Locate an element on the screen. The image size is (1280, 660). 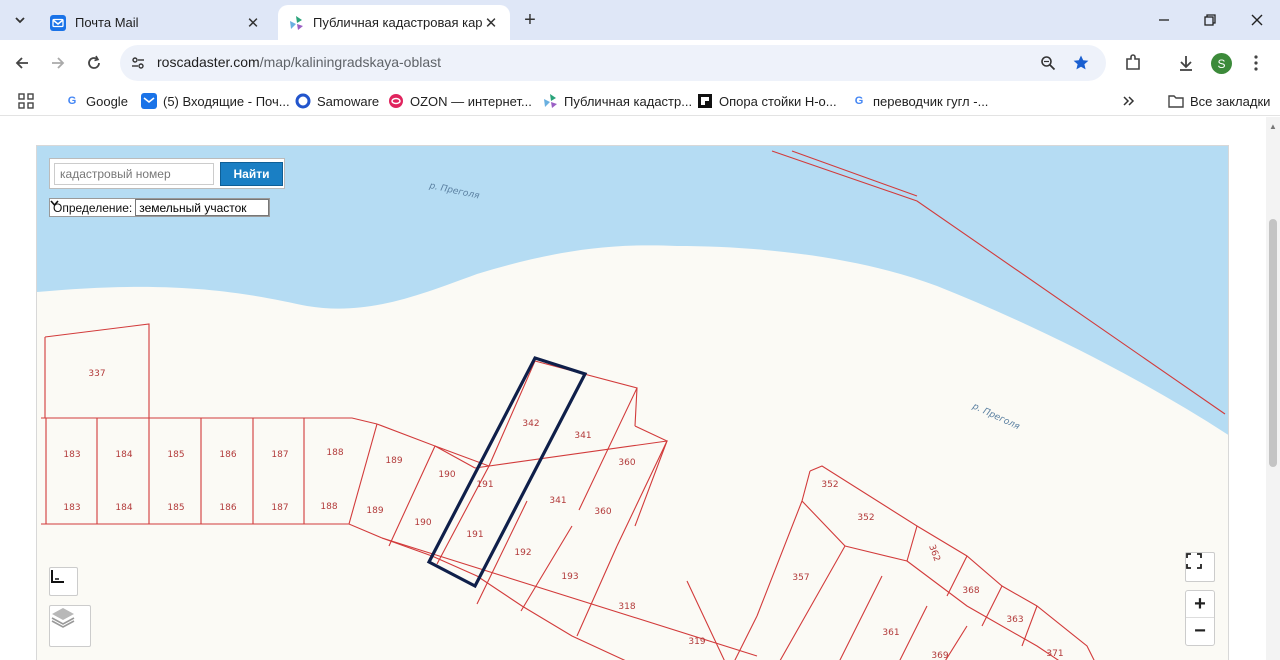
url-path: /map/kaliningradskaya-oblast is located at coordinates (350, 62).